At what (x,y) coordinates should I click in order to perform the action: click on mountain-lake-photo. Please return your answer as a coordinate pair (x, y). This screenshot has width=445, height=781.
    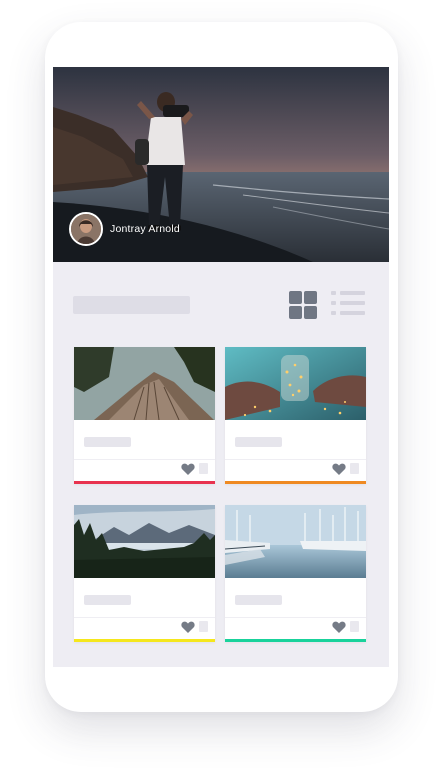
    Looking at the image, I should click on (144, 541).